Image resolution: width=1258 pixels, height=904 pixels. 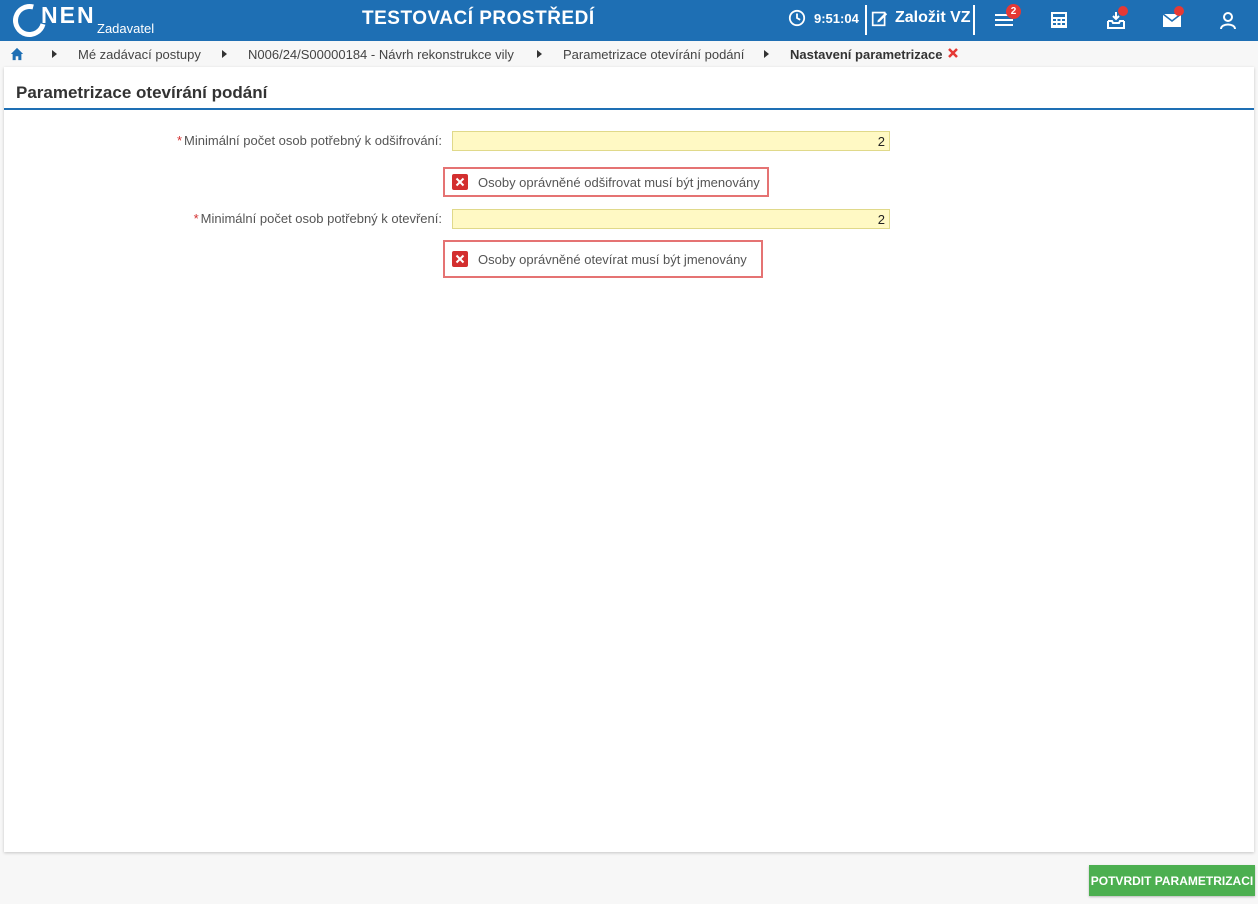 What do you see at coordinates (671, 219) in the screenshot?
I see `open-count-input` at bounding box center [671, 219].